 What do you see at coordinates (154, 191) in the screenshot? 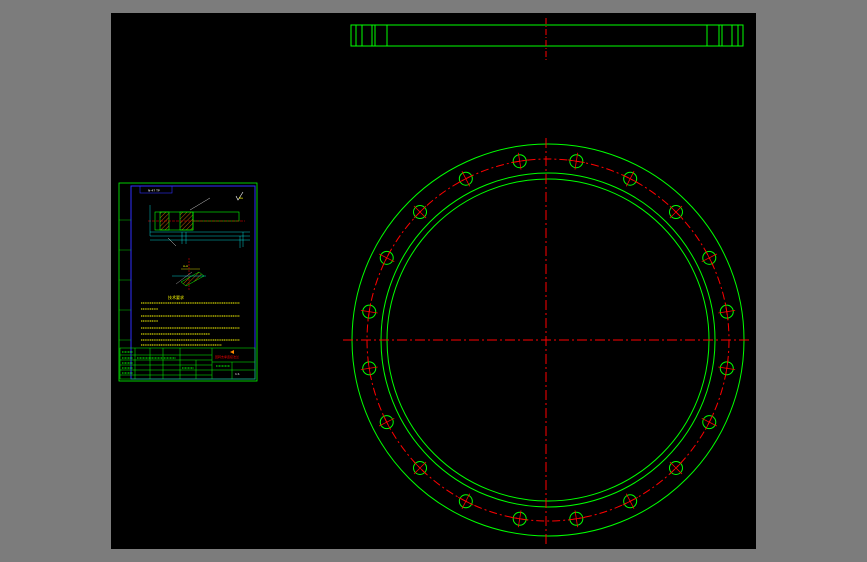
I see `sheet-code-label: N-47 TP` at bounding box center [154, 191].